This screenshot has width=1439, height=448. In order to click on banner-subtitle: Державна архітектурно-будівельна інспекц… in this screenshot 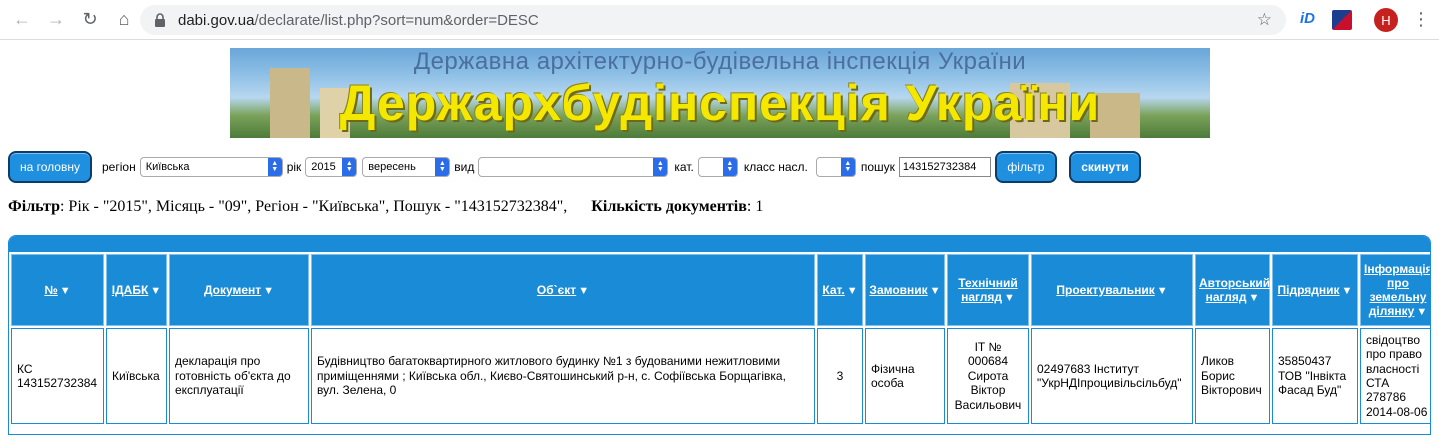, I will do `click(720, 61)`.